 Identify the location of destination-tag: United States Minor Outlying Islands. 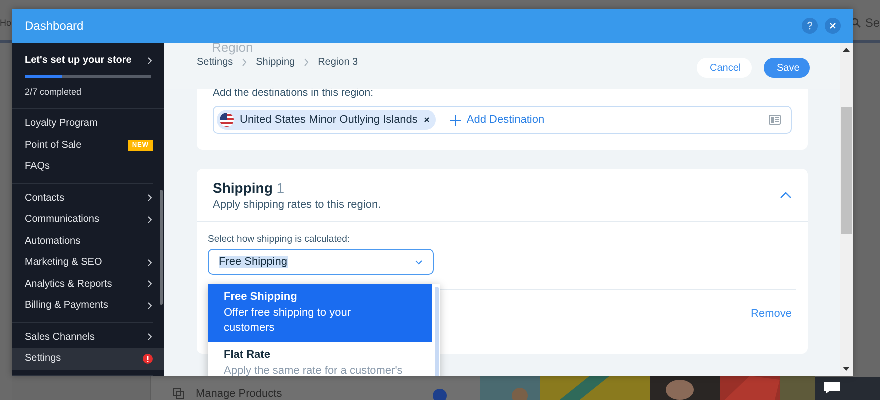
(326, 120).